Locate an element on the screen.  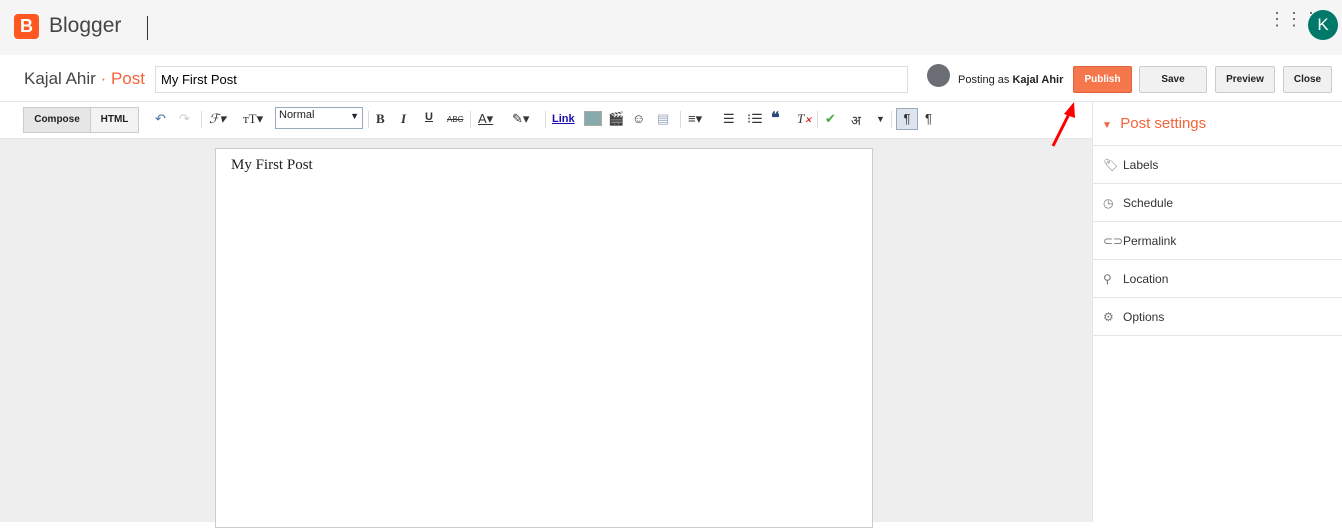
sidebar-item-options: ⚙ Options is located at coordinates (1217, 317).